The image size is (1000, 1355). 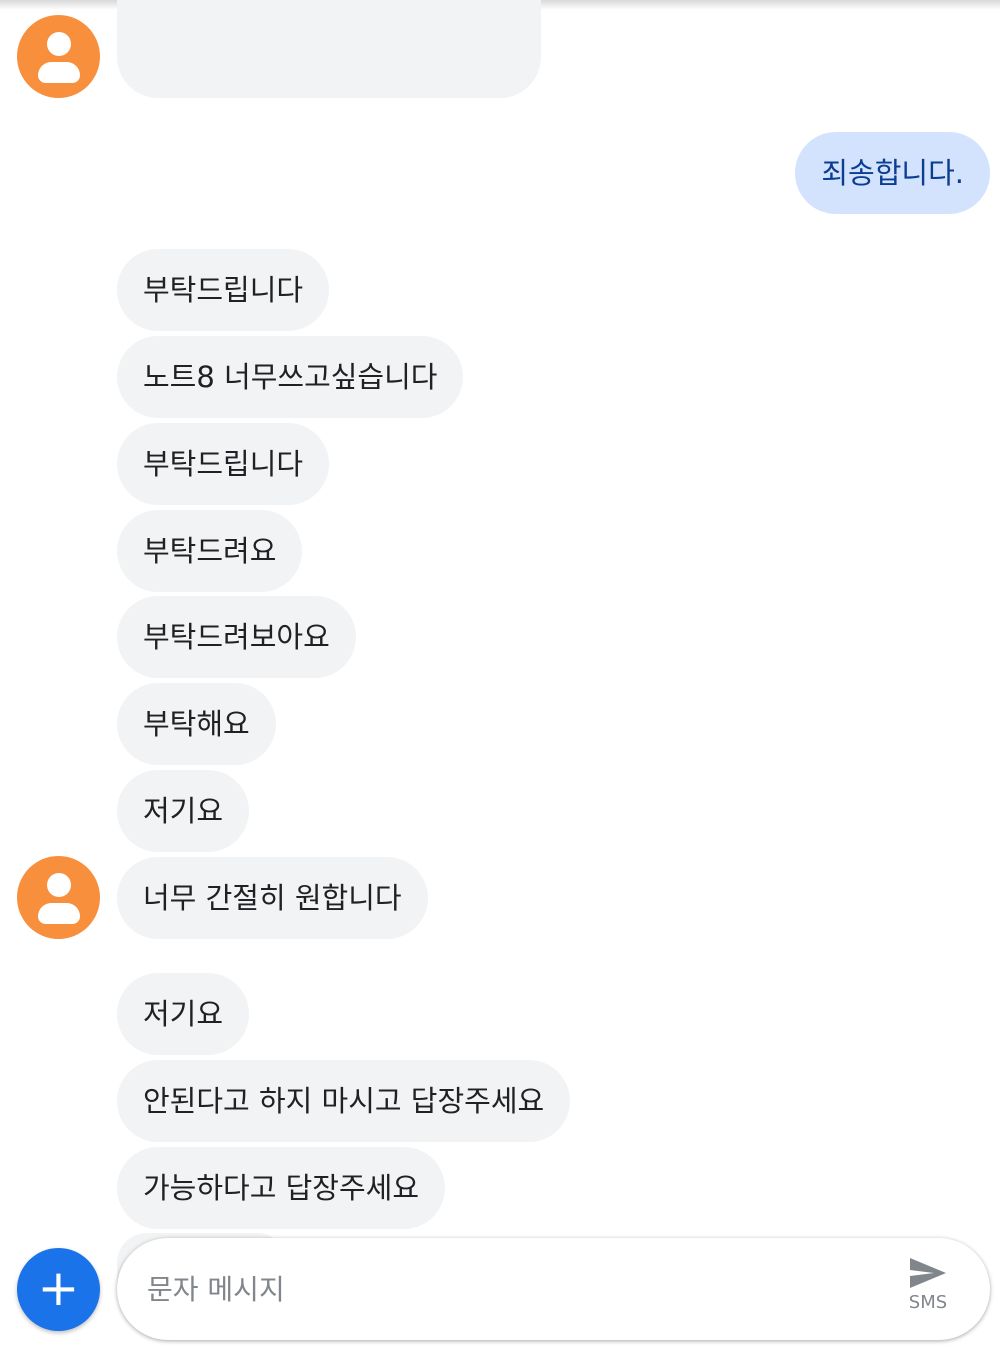 What do you see at coordinates (329, 49) in the screenshot?
I see `message-bubble-partial-top` at bounding box center [329, 49].